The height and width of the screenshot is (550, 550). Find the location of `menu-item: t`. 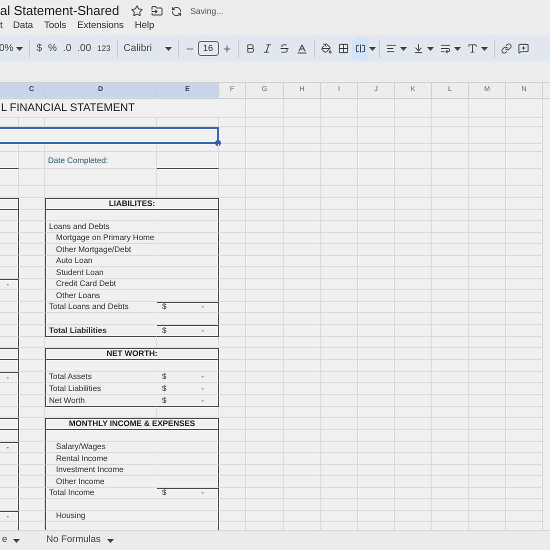

menu-item: t is located at coordinates (1, 26).